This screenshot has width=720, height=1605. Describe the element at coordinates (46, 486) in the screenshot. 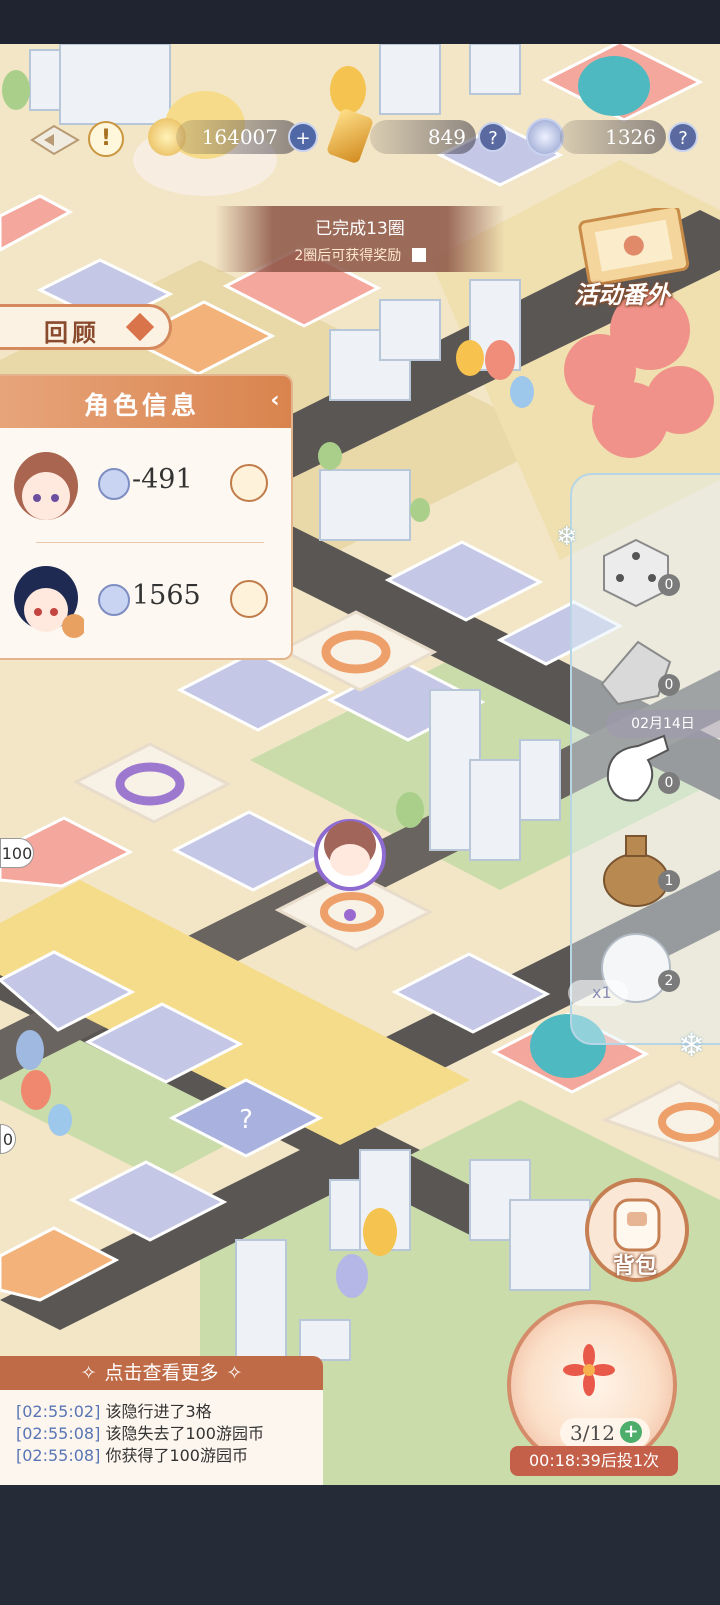

I see `brunette-avatar` at that location.